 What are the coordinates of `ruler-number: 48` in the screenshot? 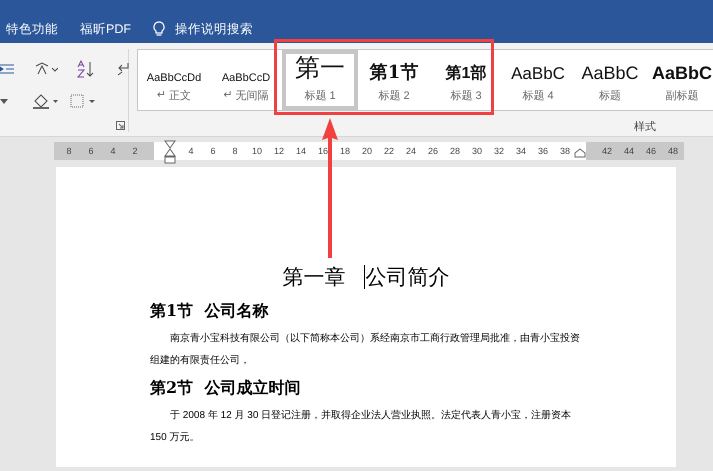 It's located at (672, 151).